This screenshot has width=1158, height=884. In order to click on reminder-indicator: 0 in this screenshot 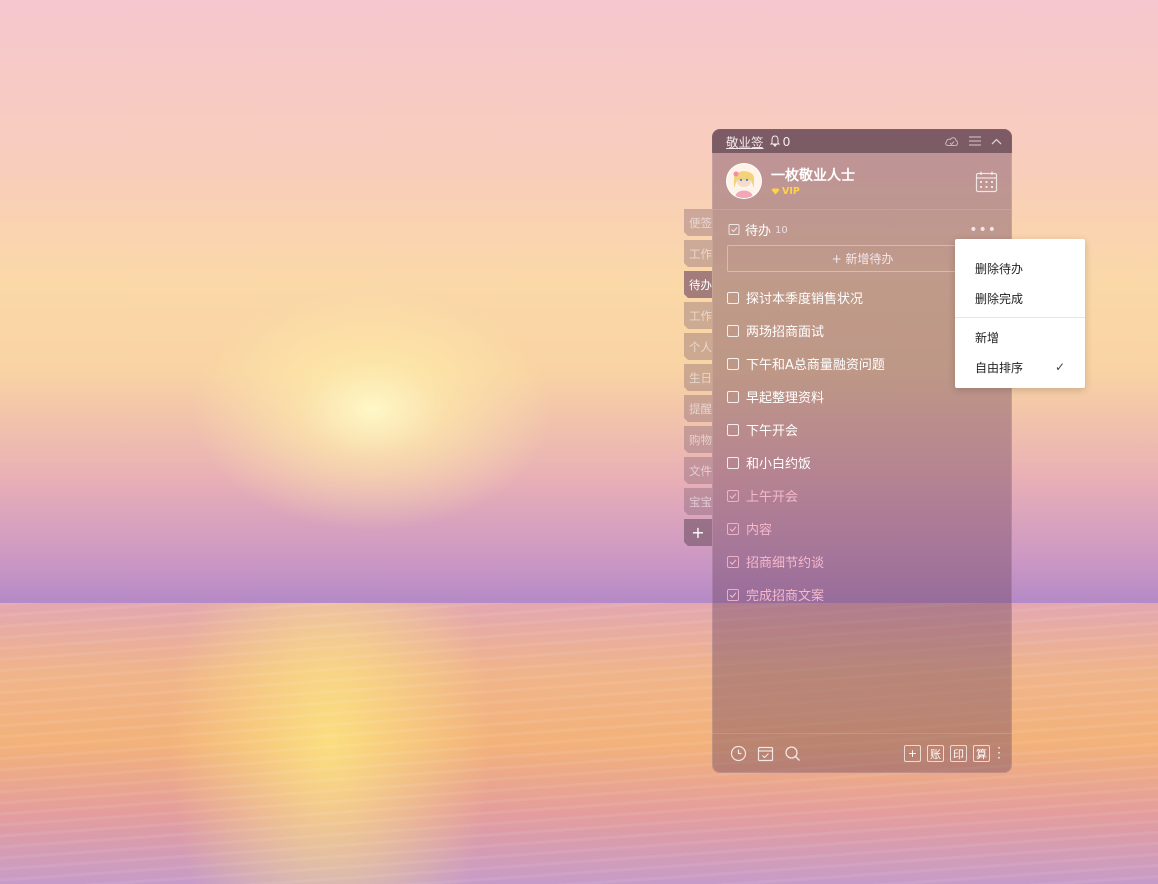, I will do `click(780, 141)`.